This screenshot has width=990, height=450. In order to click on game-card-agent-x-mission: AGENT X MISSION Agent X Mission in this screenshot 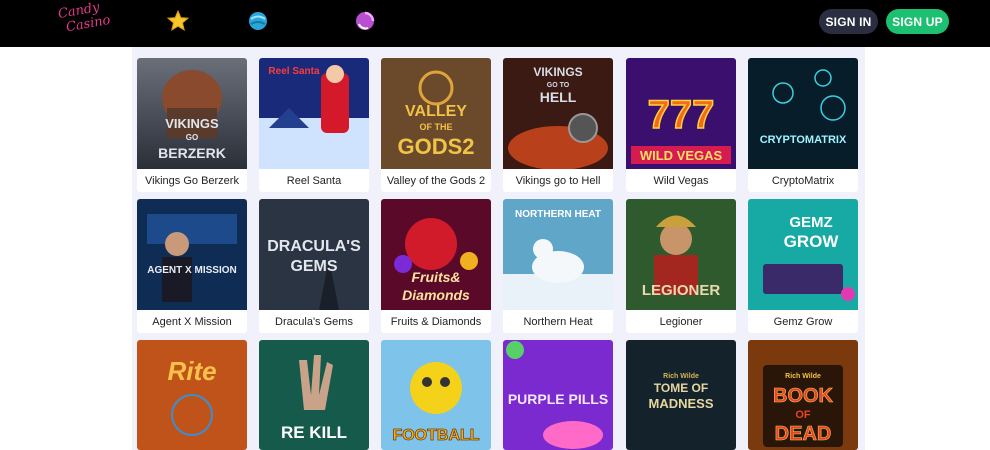, I will do `click(192, 266)`.